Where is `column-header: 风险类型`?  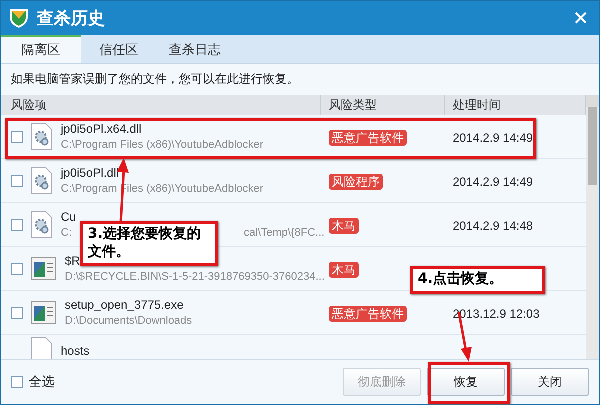
column-header: 风险类型 is located at coordinates (383, 105).